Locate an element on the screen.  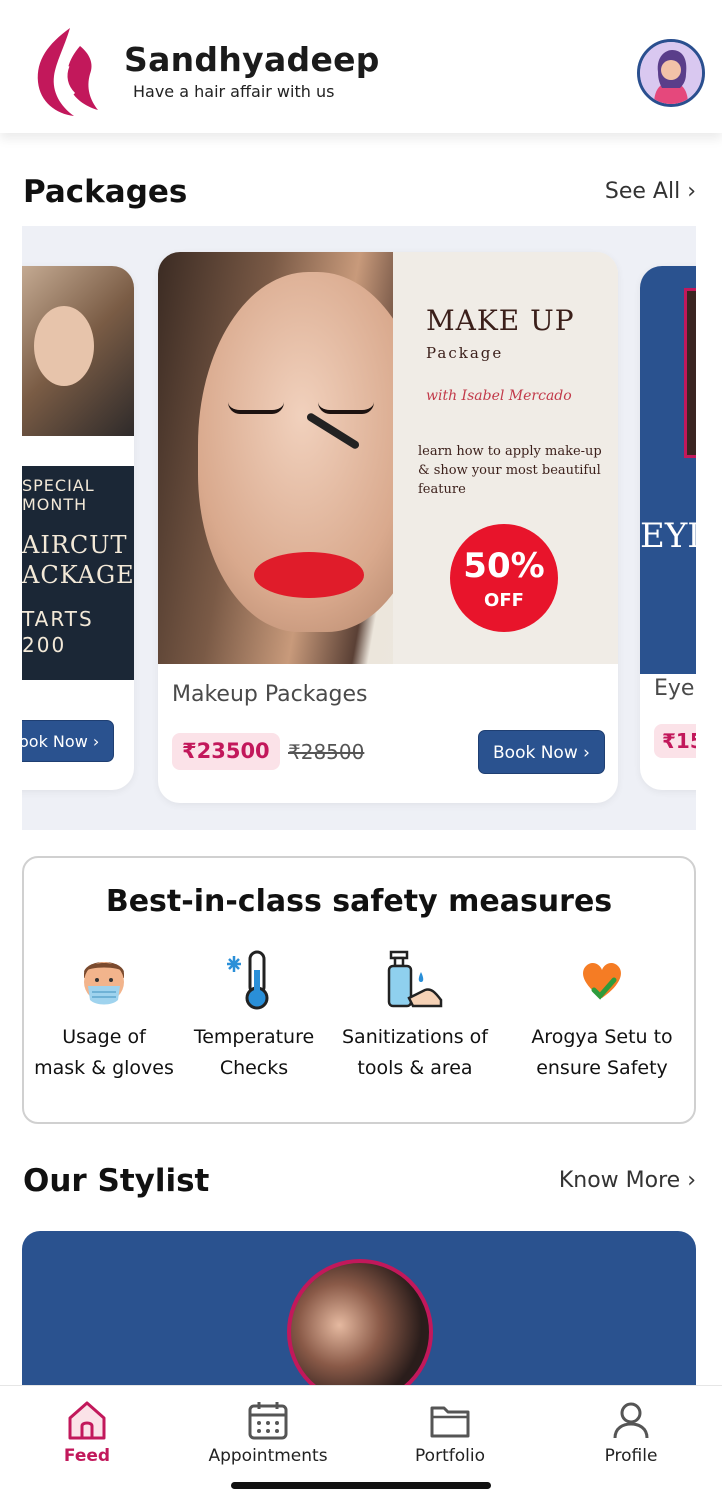
discount-off: OFF is located at coordinates (504, 600).